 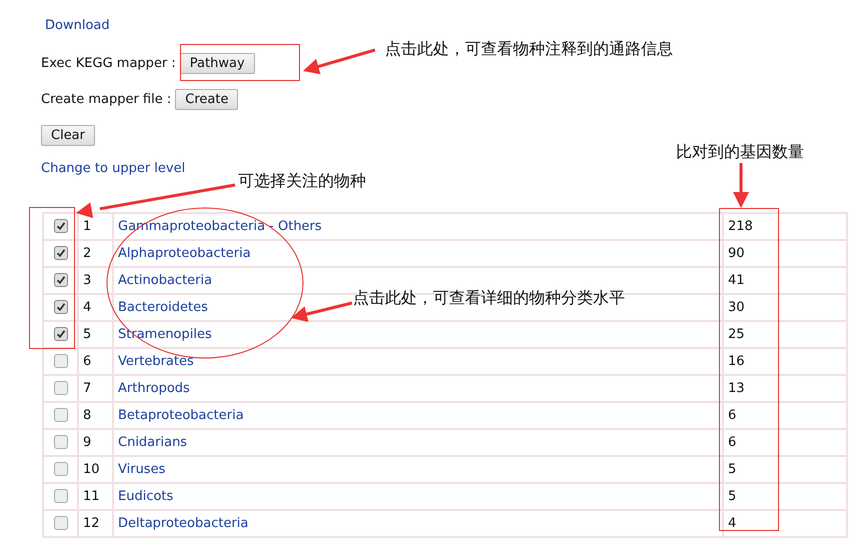 I want to click on mapper-label: Exec KEGG mapper :, so click(x=108, y=63).